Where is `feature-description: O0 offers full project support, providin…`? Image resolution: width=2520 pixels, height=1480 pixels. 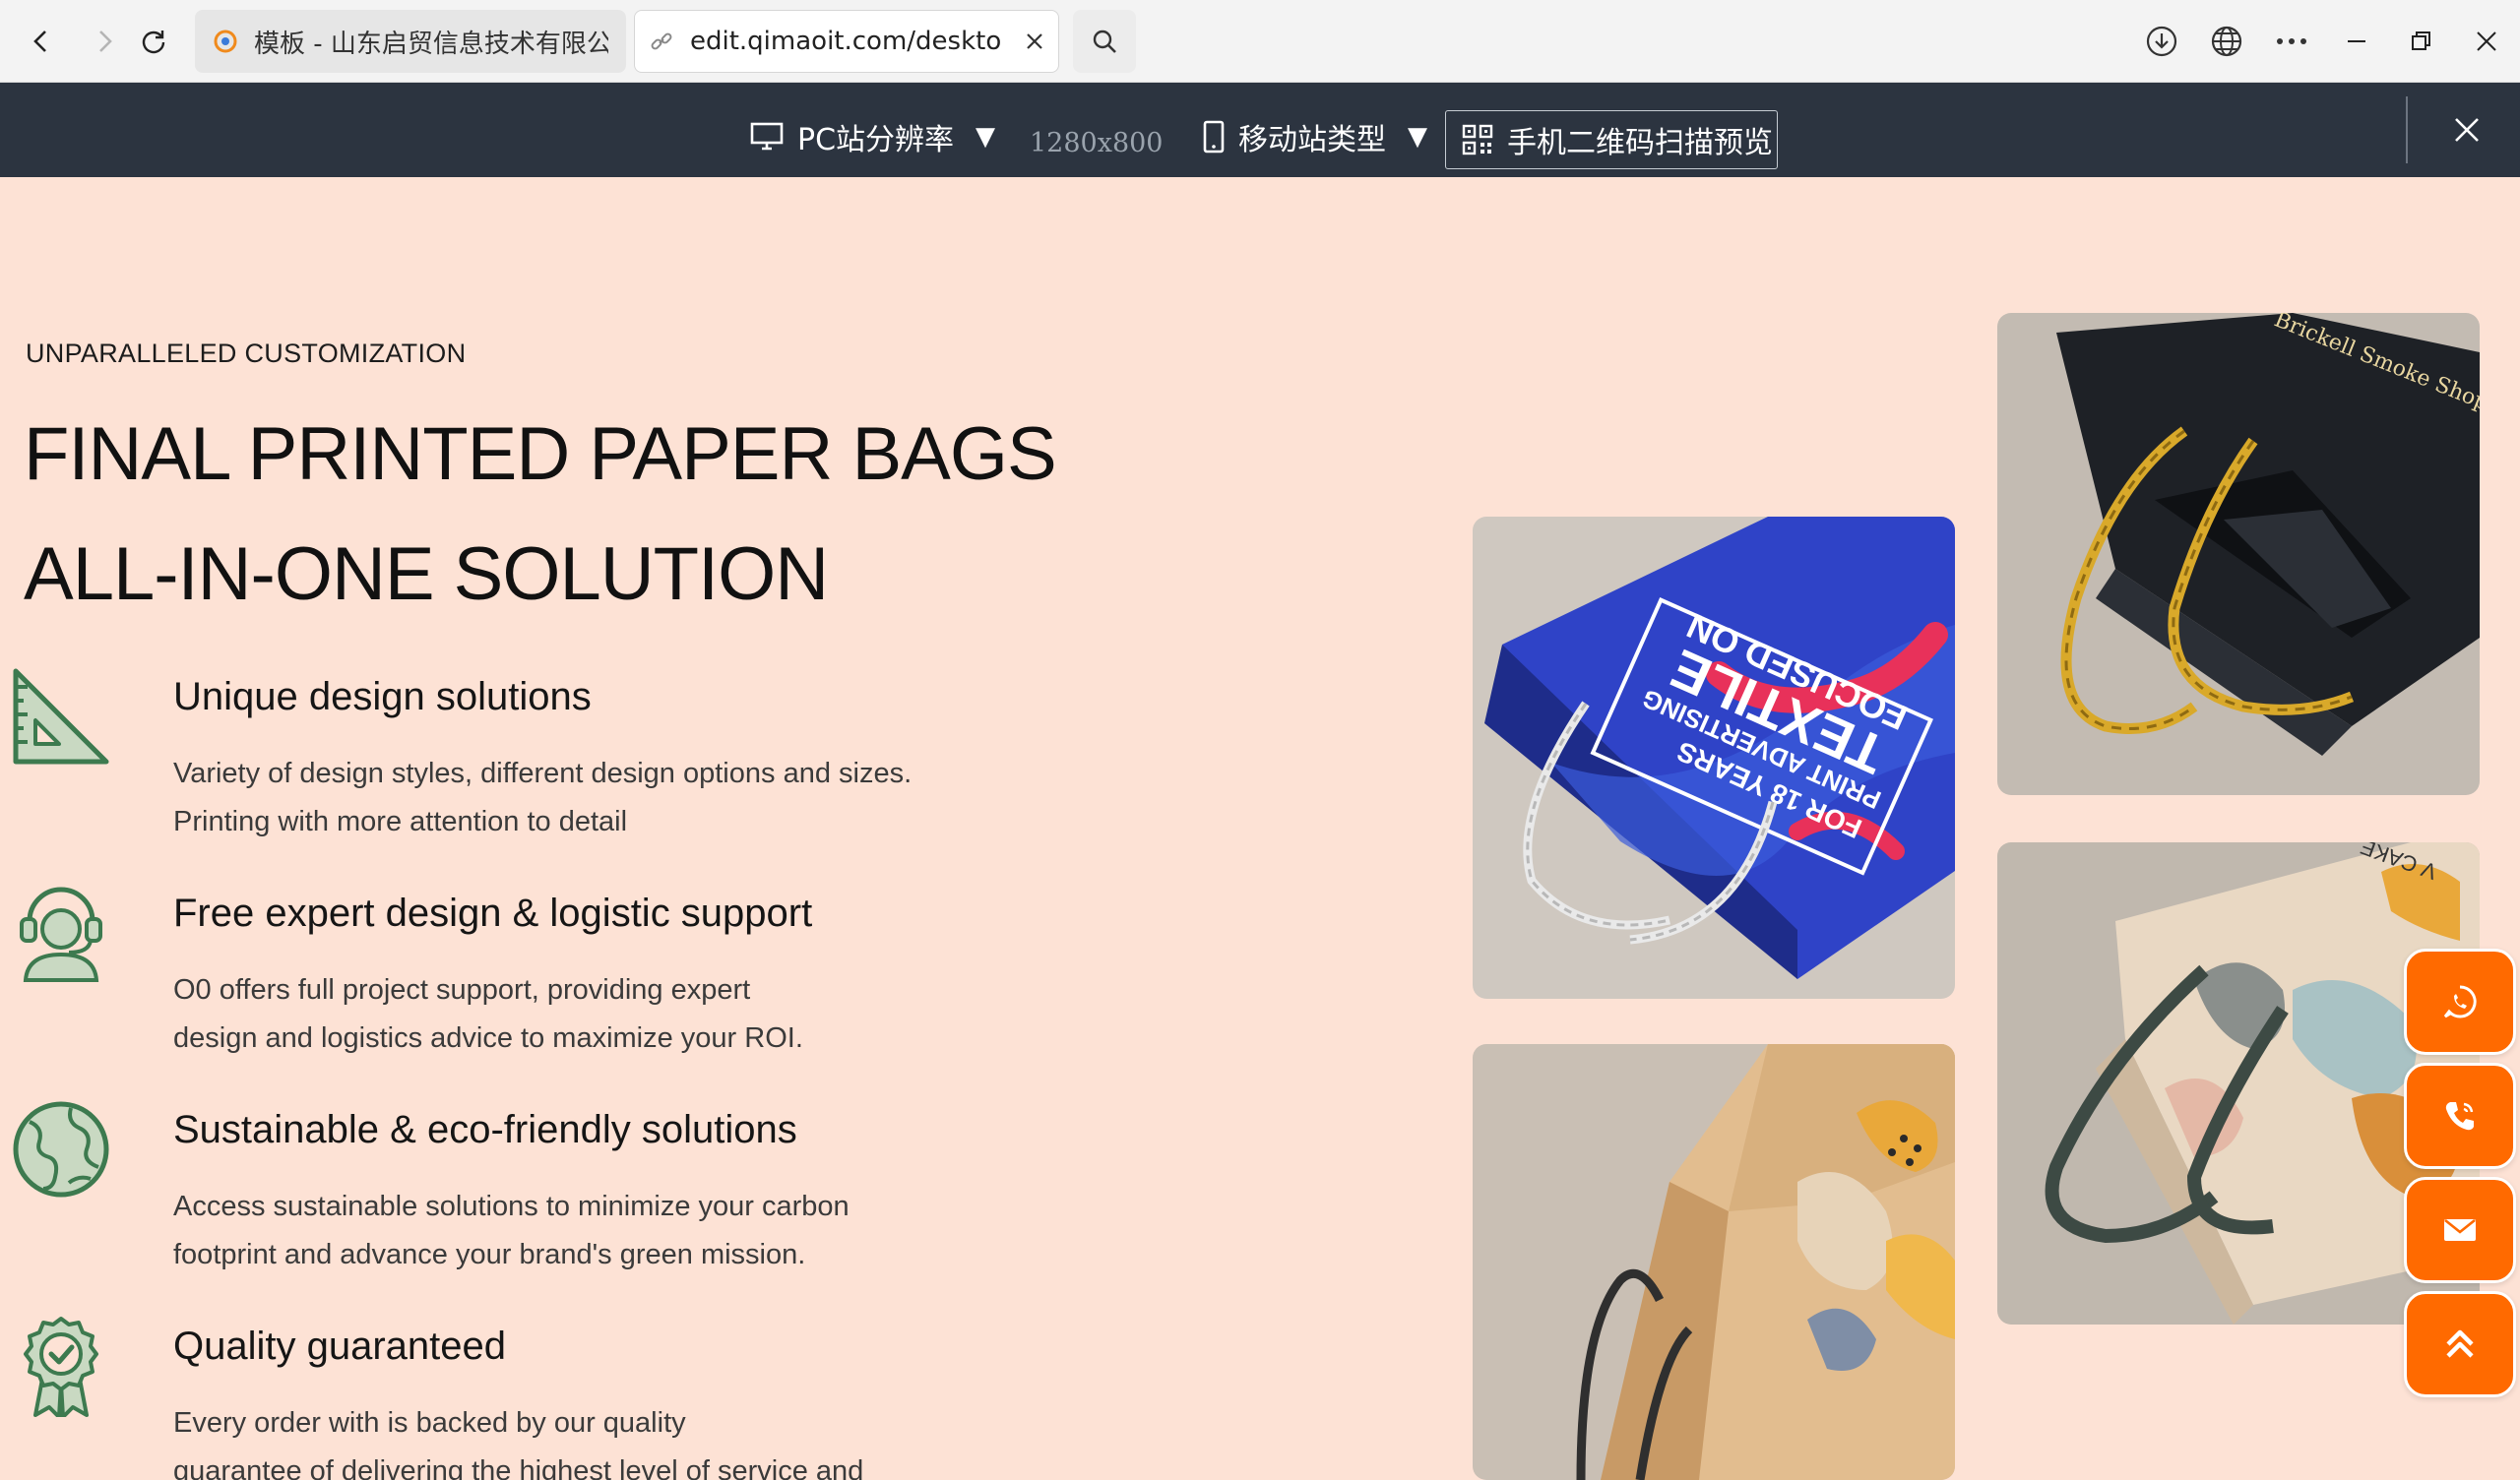
feature-description: O0 offers full project support, providin… is located at coordinates (586, 1014).